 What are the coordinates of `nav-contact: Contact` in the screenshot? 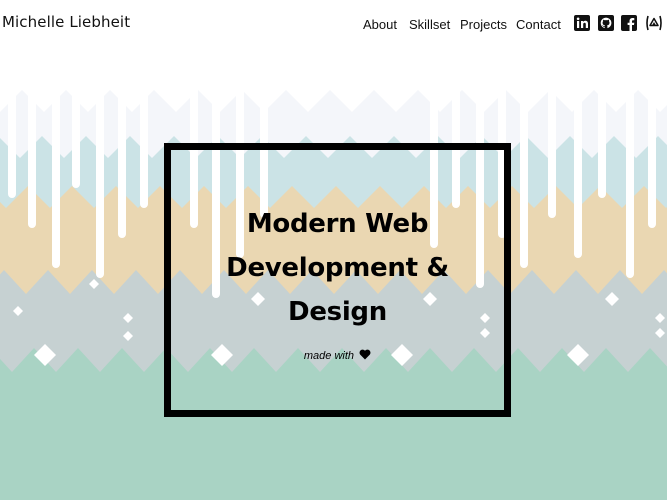 It's located at (538, 24).